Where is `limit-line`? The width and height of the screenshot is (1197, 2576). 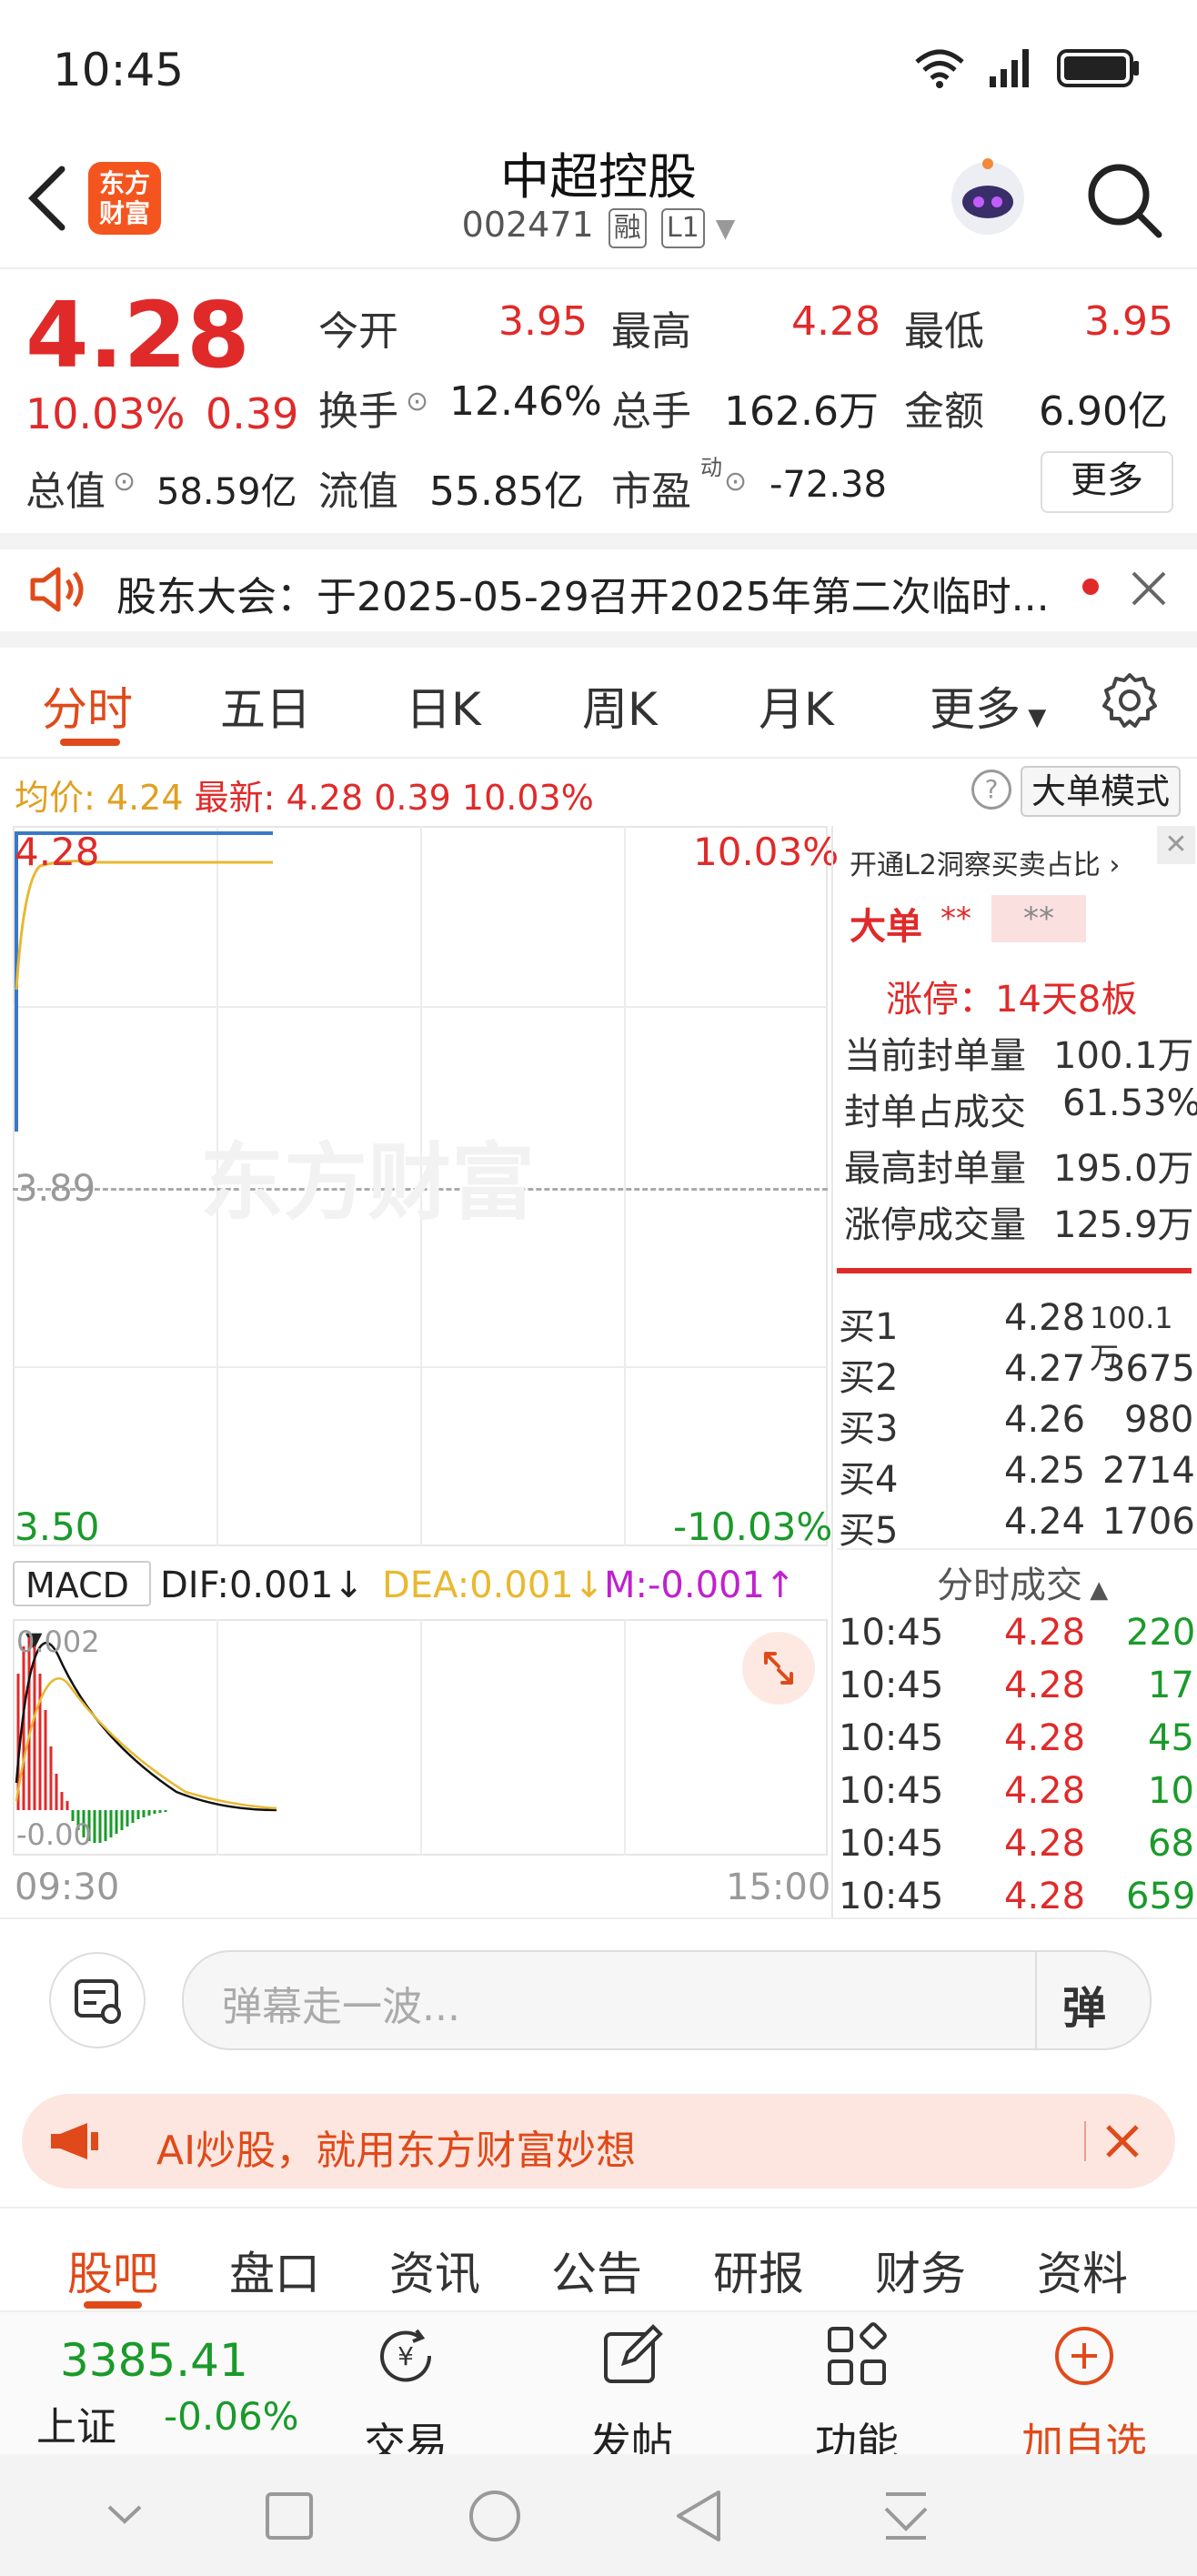
limit-line is located at coordinates (1014, 1270).